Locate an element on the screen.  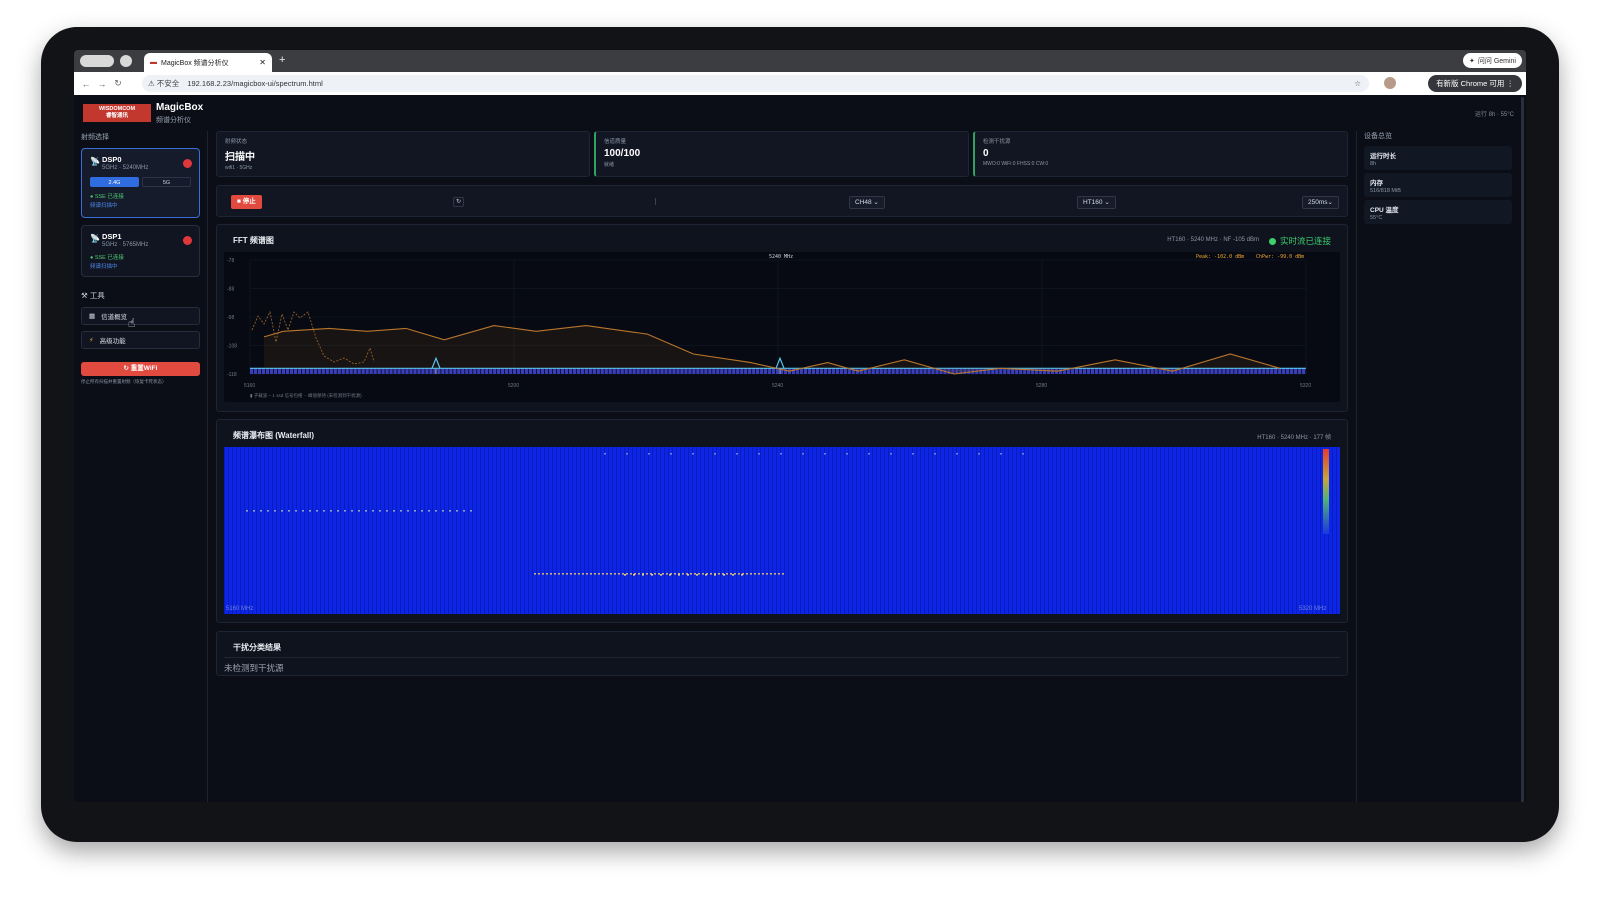
gemini-label: 问问 Gemini is located at coordinates (1496, 61).